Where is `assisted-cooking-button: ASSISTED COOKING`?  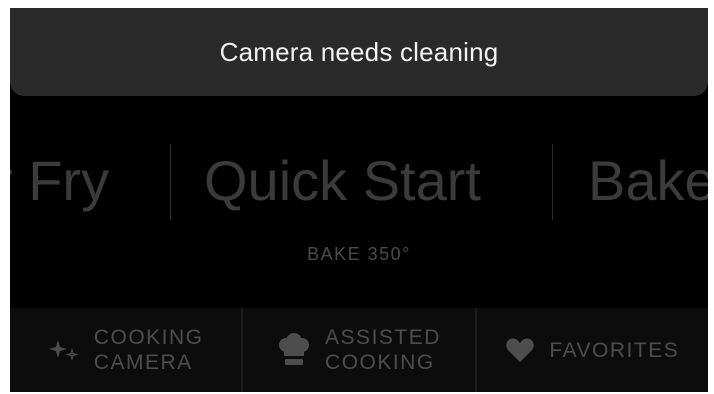
assisted-cooking-button: ASSISTED COOKING is located at coordinates (357, 350).